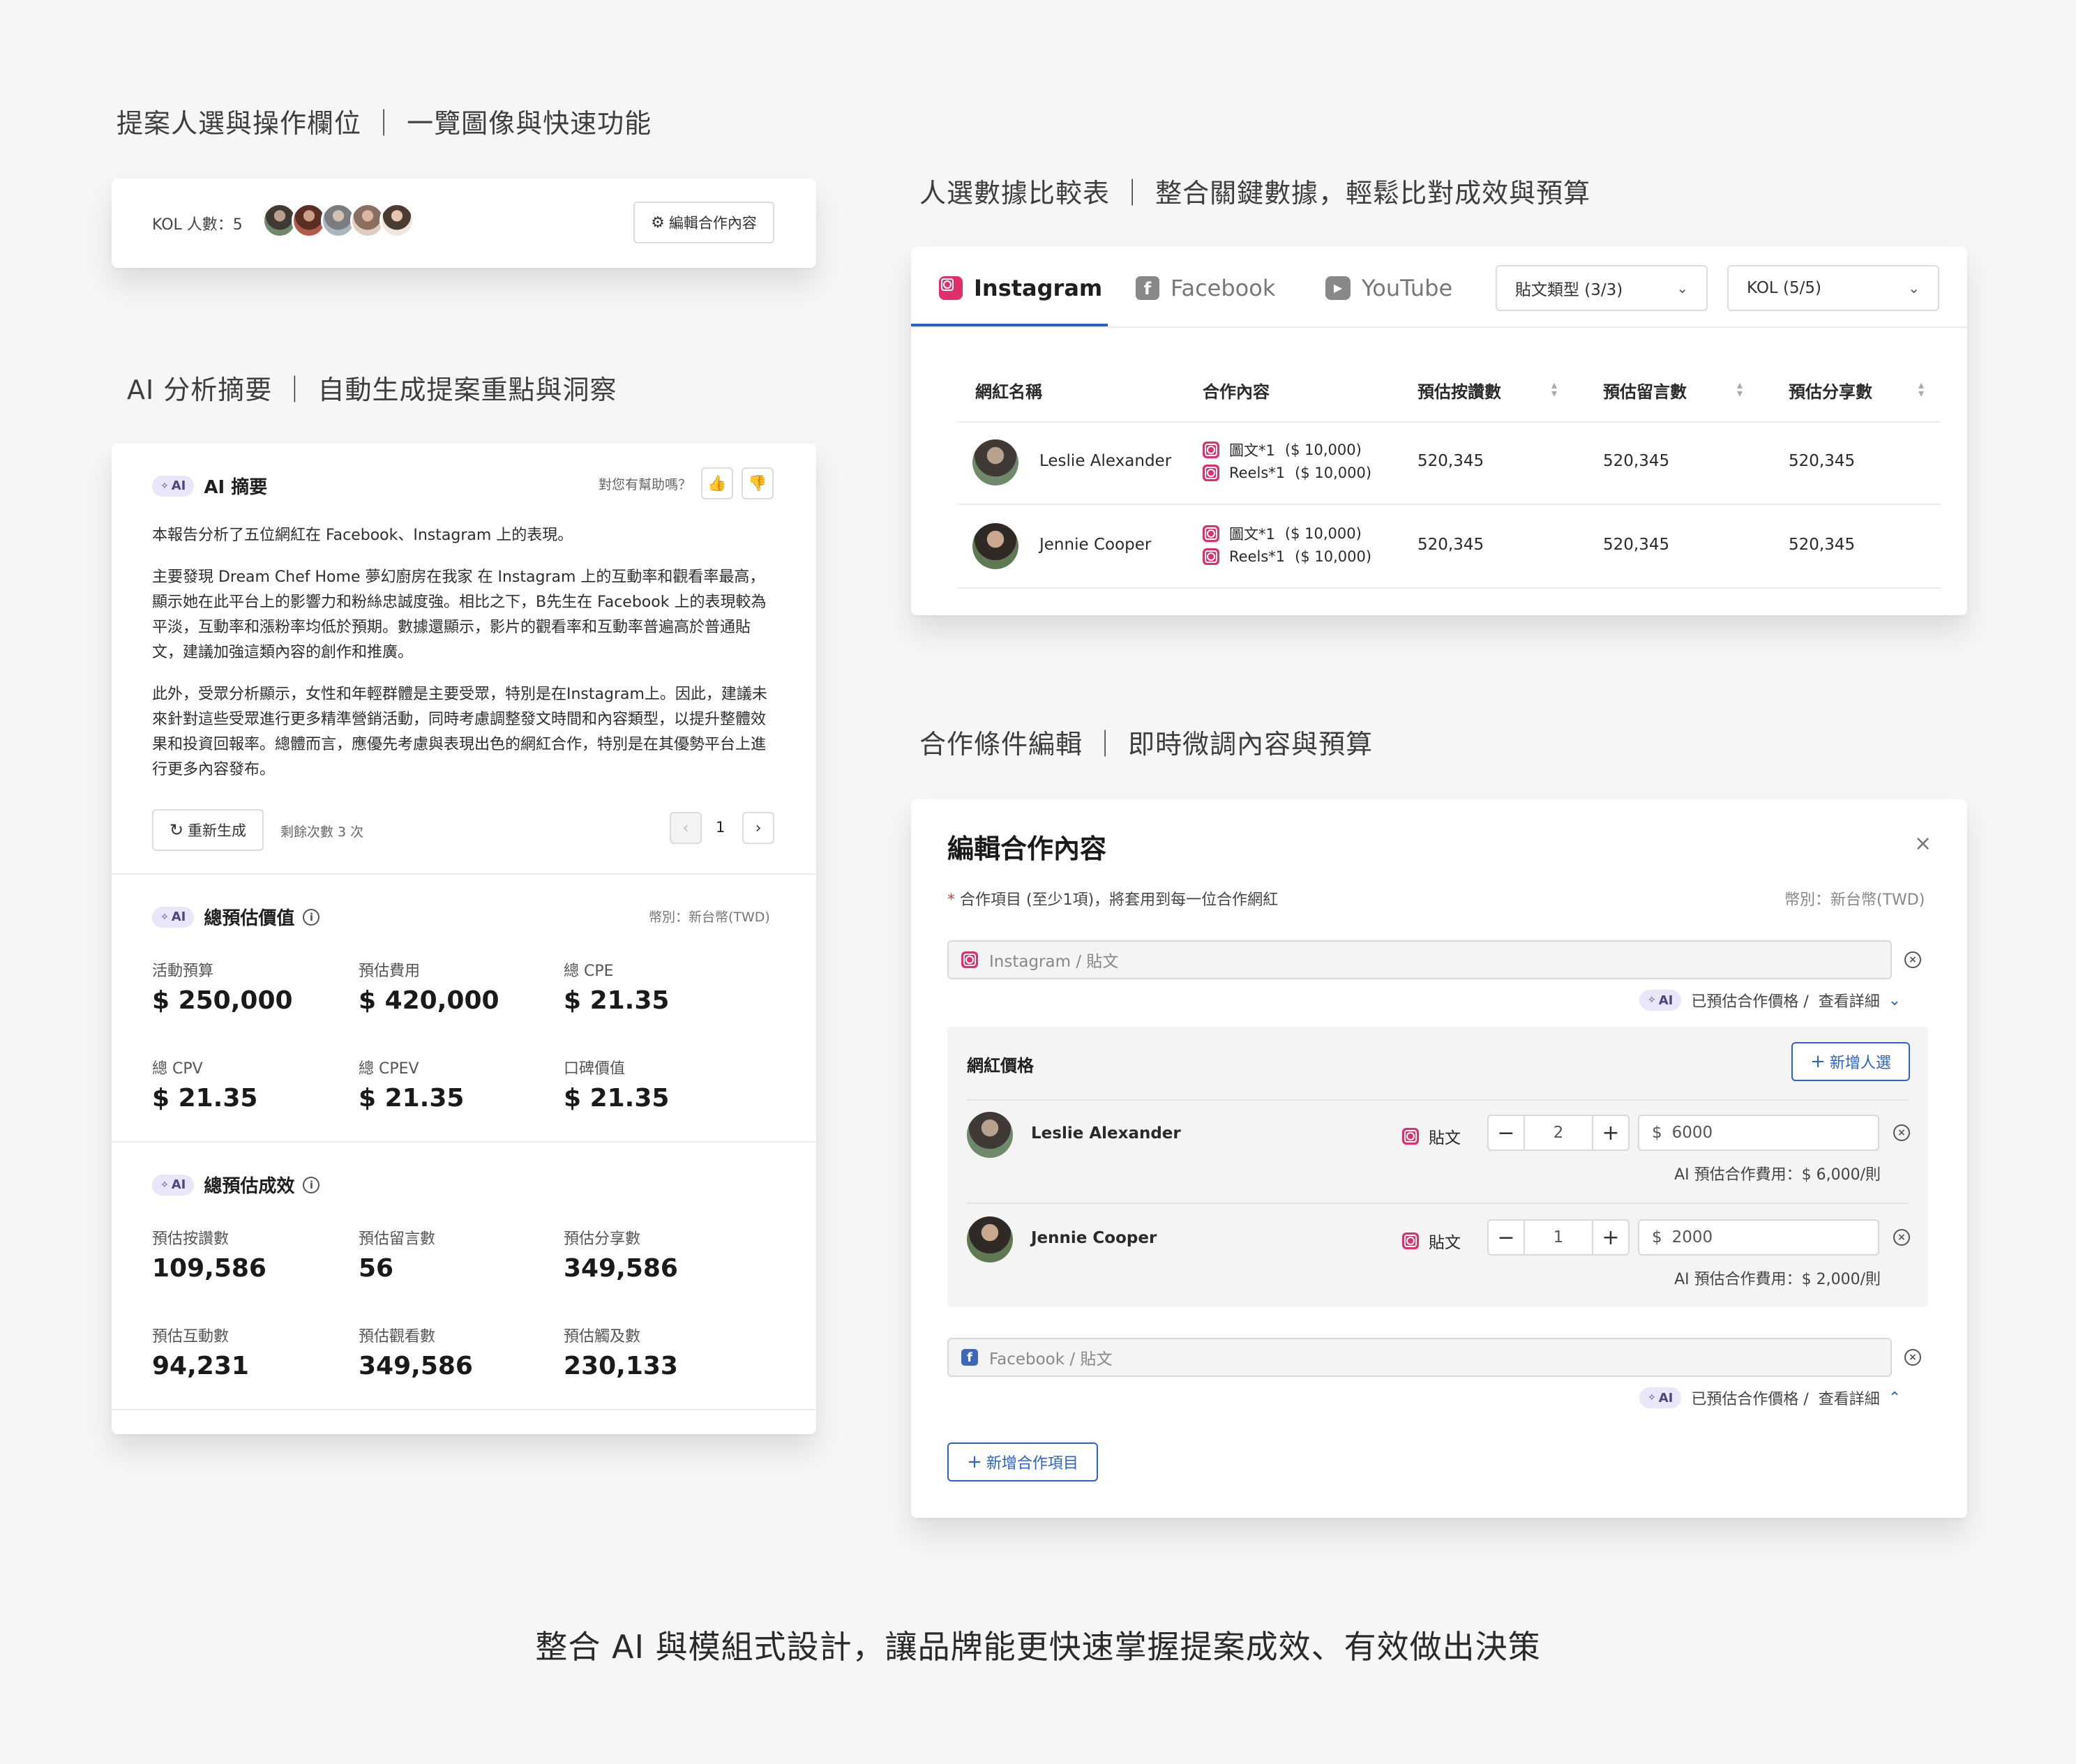 The width and height of the screenshot is (2076, 1764). I want to click on metric-label: 預估互動數, so click(191, 1336).